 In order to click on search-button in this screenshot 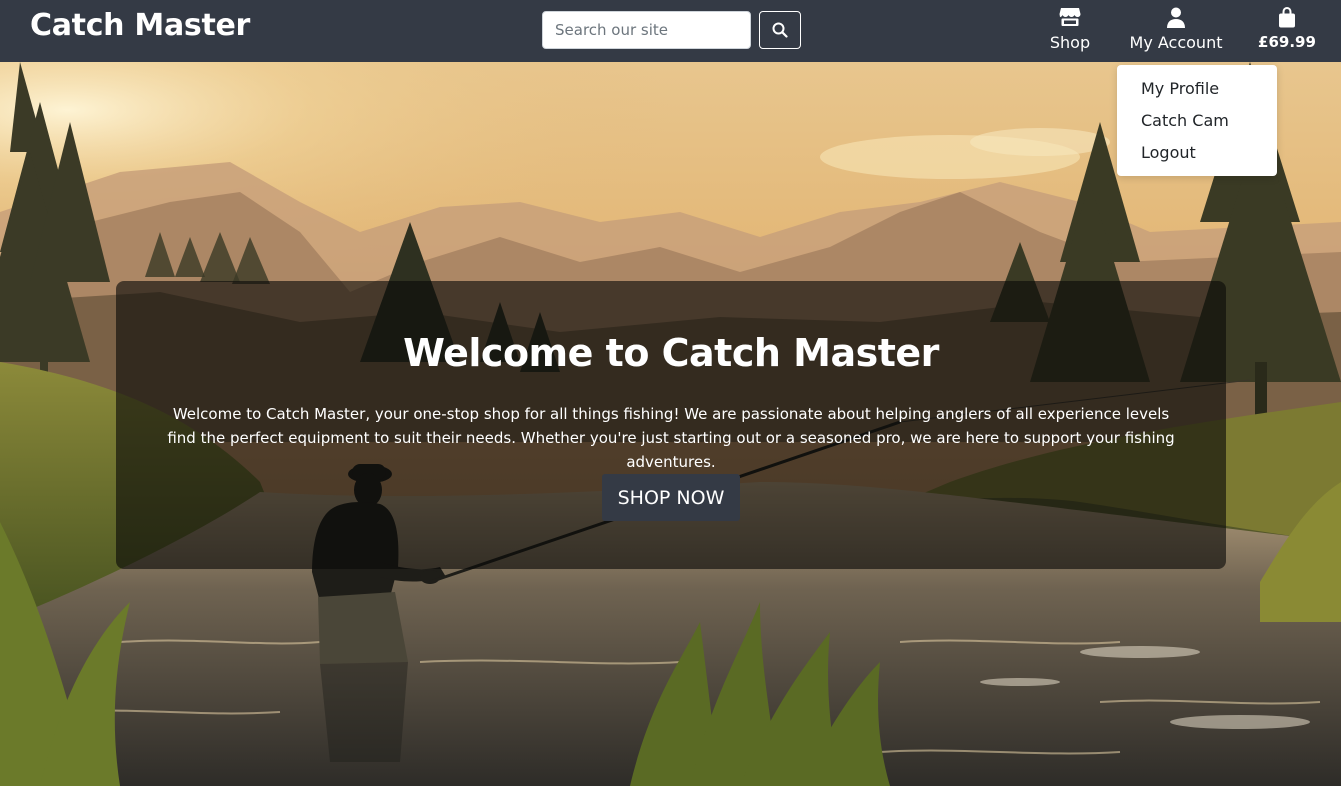, I will do `click(780, 30)`.